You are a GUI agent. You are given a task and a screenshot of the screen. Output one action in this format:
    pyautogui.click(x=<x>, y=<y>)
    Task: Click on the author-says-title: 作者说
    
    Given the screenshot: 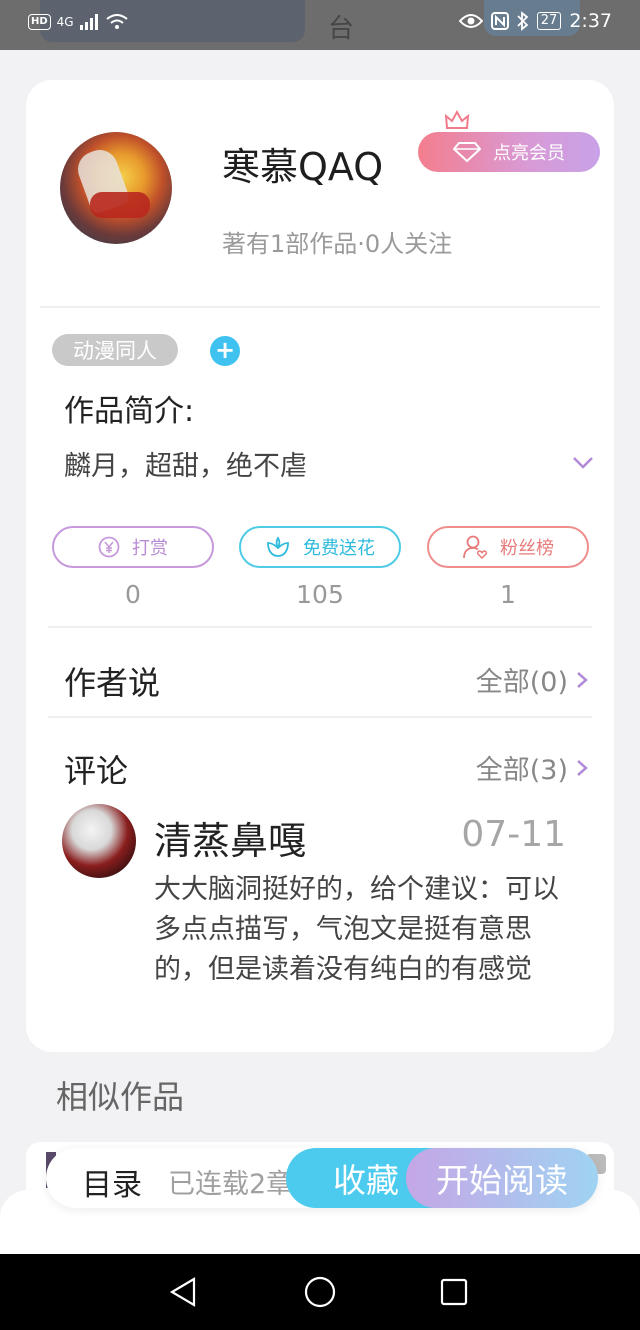 What is the action you would take?
    pyautogui.click(x=112, y=683)
    